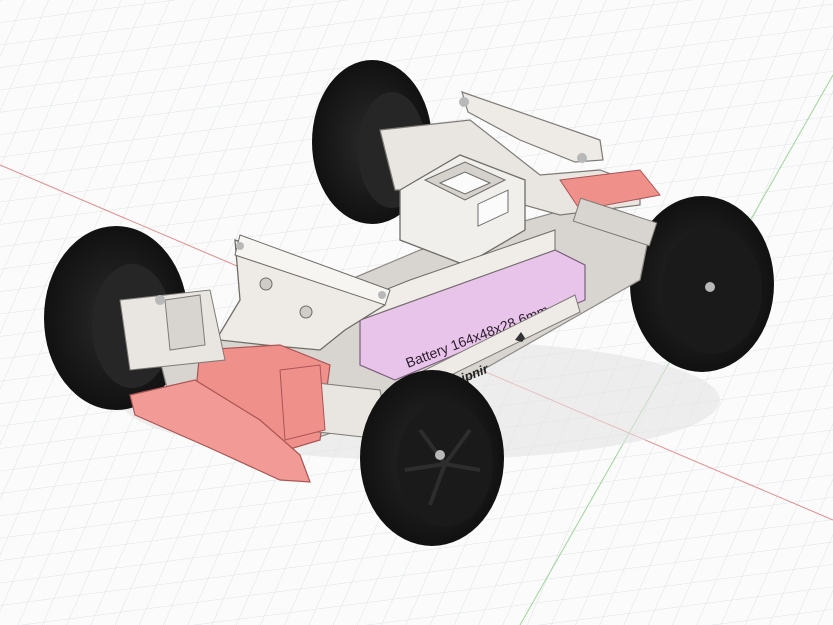 The height and width of the screenshot is (625, 833). What do you see at coordinates (432, 458) in the screenshot?
I see `tire-front-right` at bounding box center [432, 458].